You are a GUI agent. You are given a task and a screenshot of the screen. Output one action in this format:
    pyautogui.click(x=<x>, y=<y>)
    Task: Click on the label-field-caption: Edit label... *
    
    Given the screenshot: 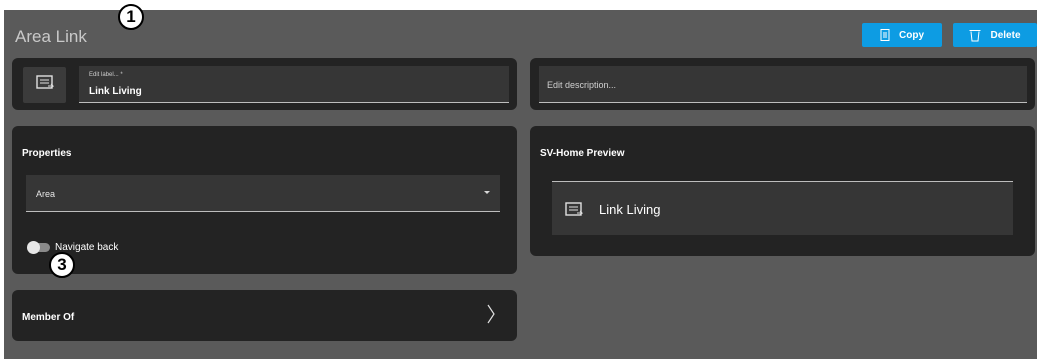 What is the action you would take?
    pyautogui.click(x=106, y=75)
    